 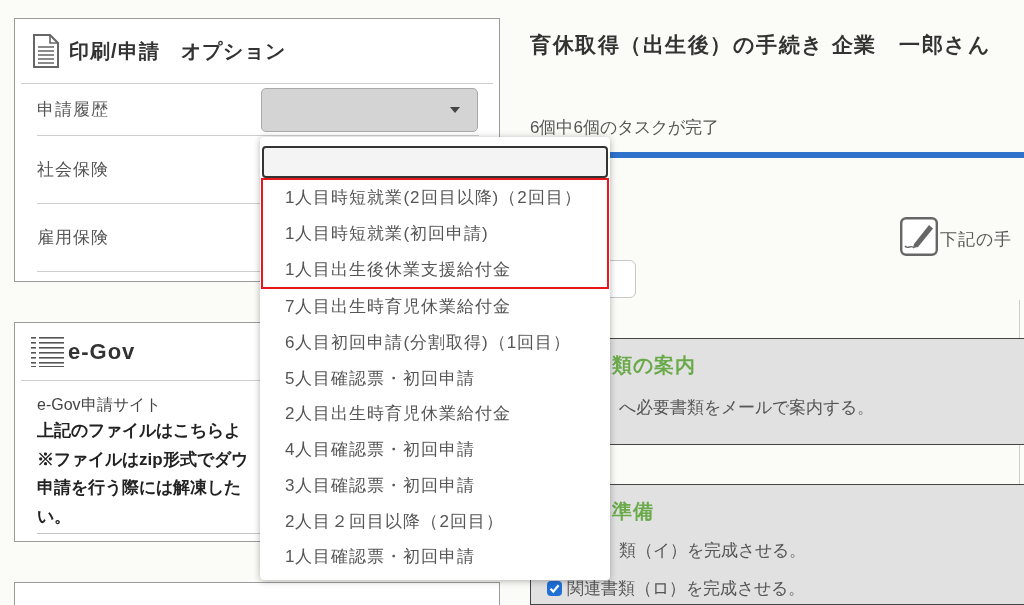 I want to click on field-label: 社会保険, so click(x=73, y=169).